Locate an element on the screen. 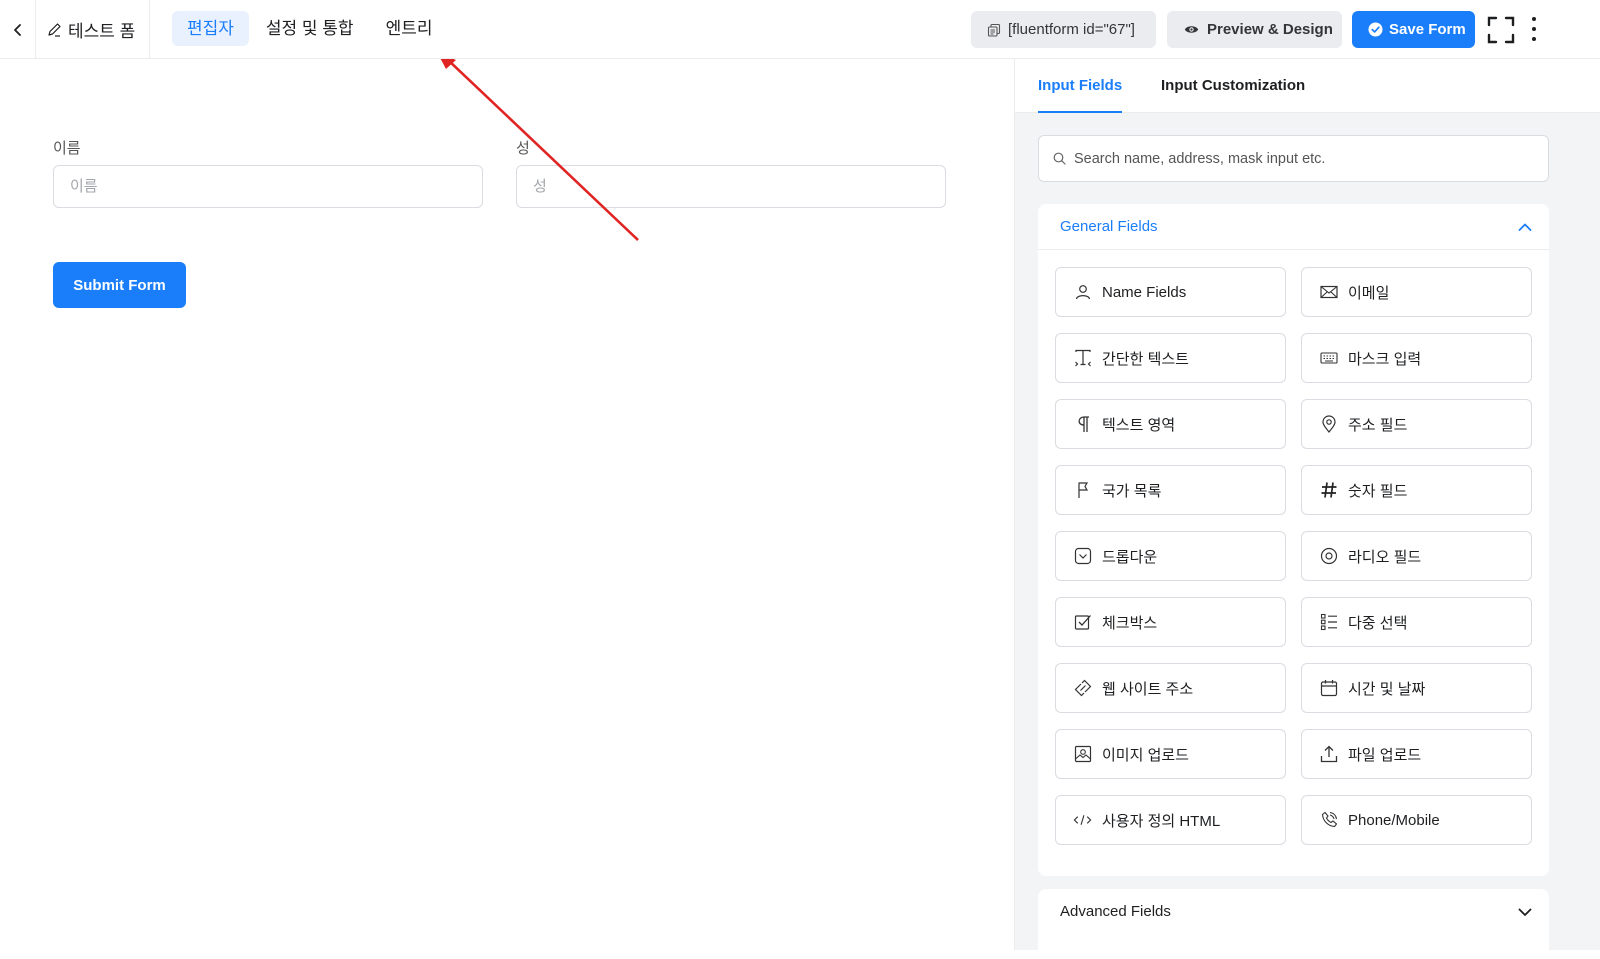 This screenshot has height=959, width=1600. save-form-label: Save Form is located at coordinates (1427, 29).